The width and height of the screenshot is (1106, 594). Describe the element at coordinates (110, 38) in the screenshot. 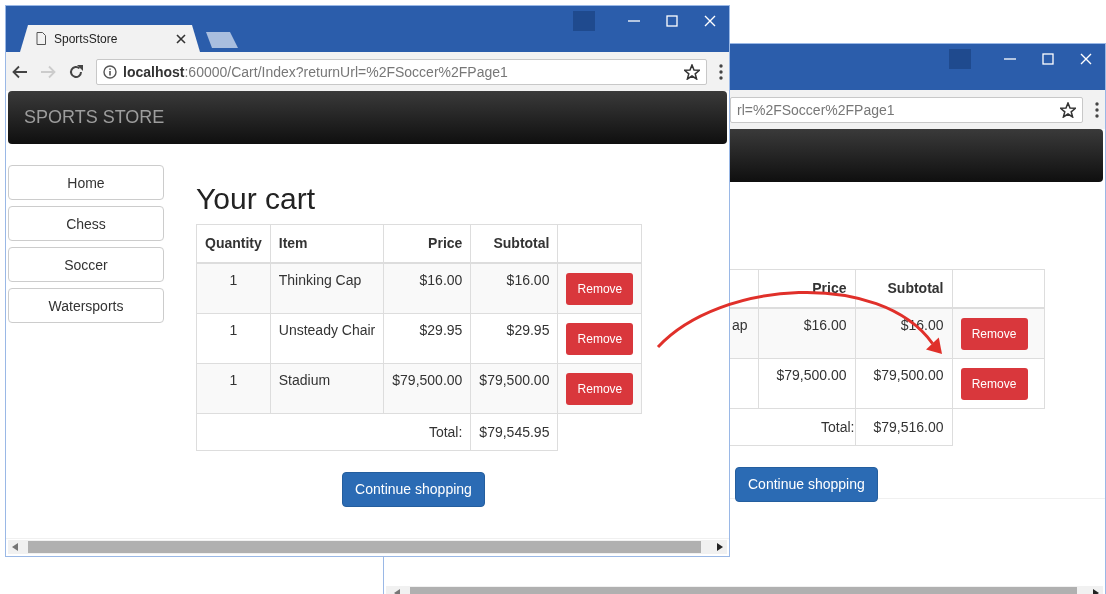

I see `browser-tab: SportsStore` at that location.